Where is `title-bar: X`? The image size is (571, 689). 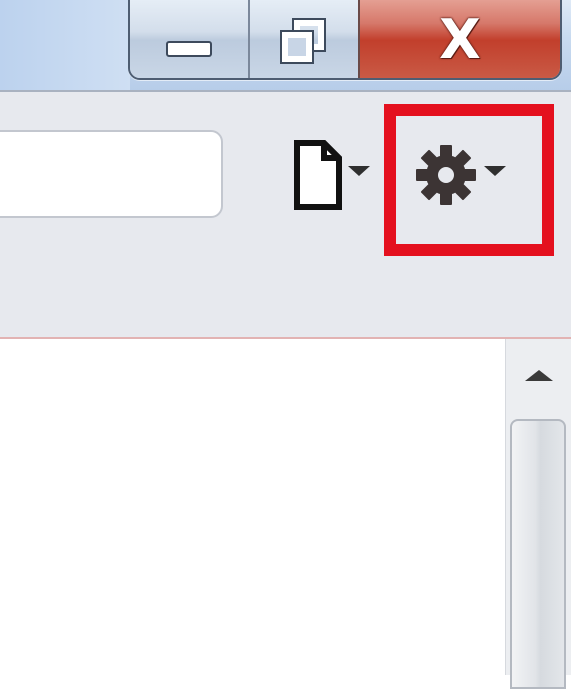 title-bar: X is located at coordinates (285, 45).